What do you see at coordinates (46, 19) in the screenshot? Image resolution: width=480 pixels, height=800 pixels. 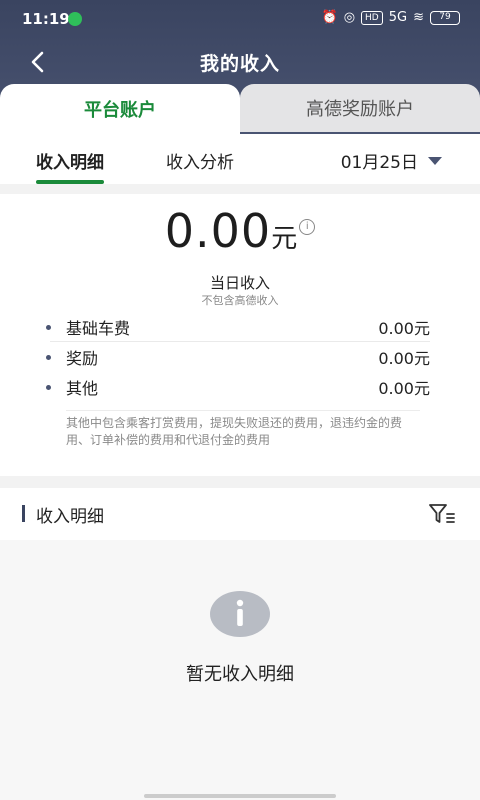 I see `status-time: 11:19` at bounding box center [46, 19].